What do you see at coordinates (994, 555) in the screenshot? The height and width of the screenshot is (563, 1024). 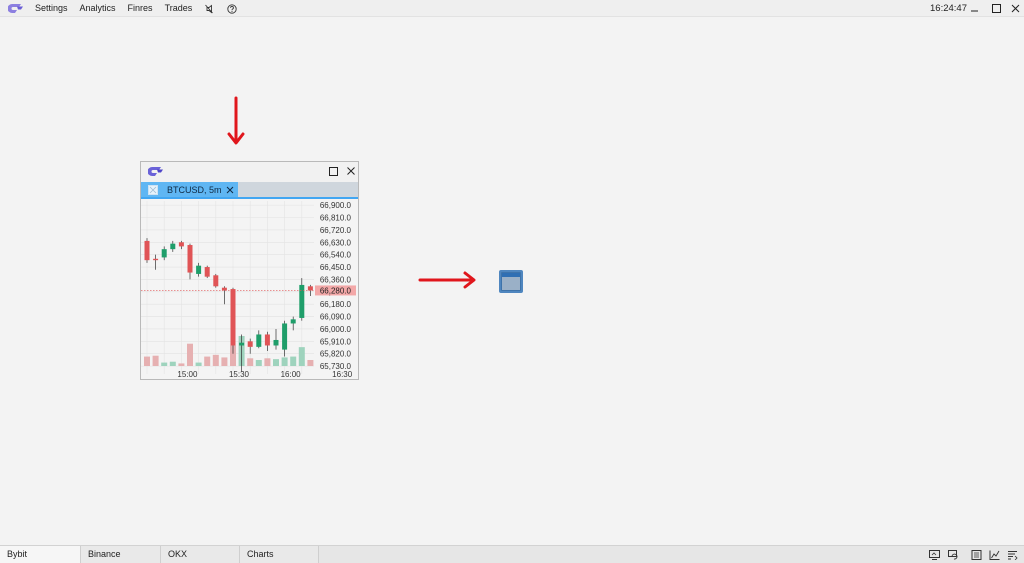 I see `chart-line-icon` at bounding box center [994, 555].